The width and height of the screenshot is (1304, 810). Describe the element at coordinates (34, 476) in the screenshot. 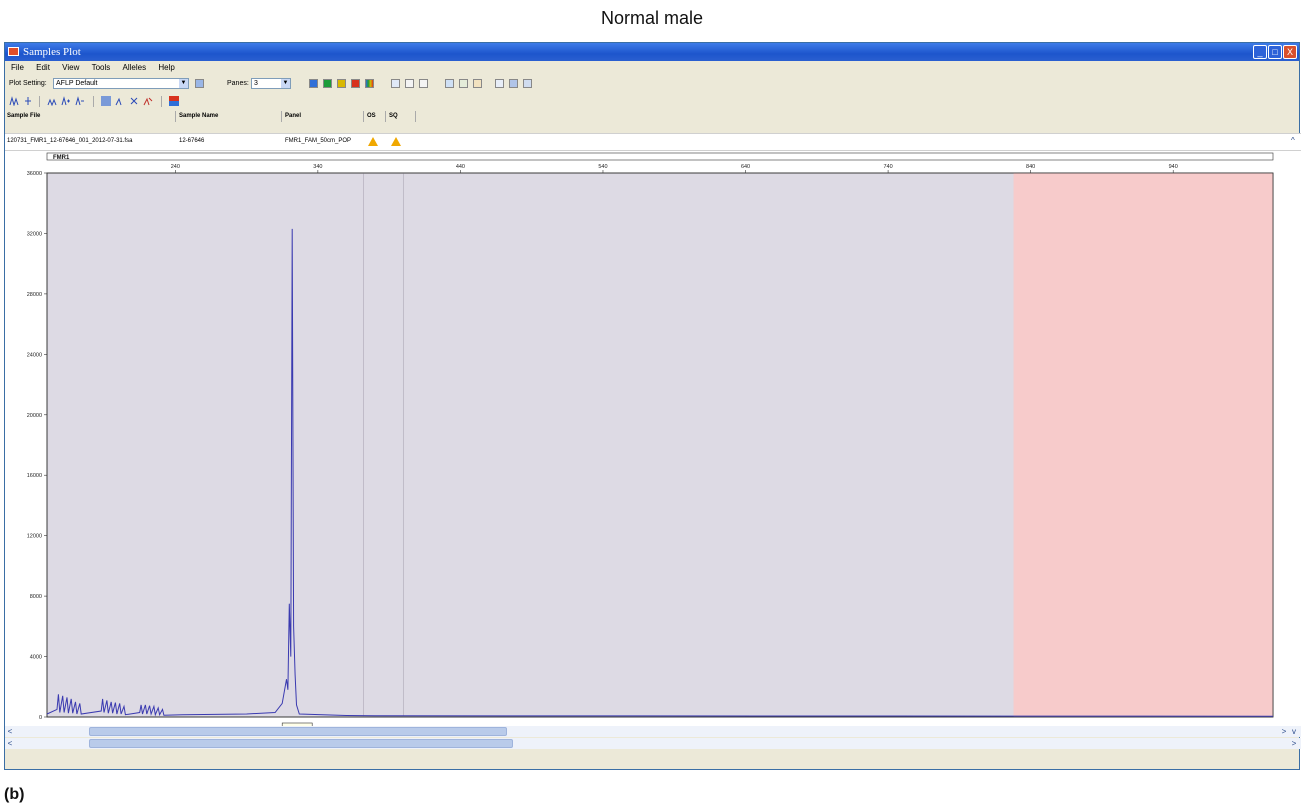

I see `y-tick-label: 16000` at that location.